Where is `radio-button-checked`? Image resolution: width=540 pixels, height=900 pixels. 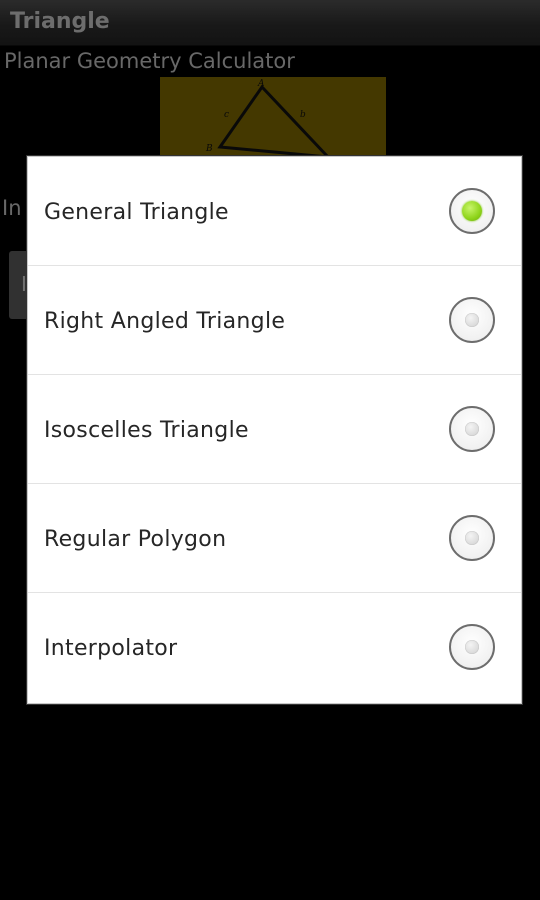
radio-button-checked is located at coordinates (472, 211).